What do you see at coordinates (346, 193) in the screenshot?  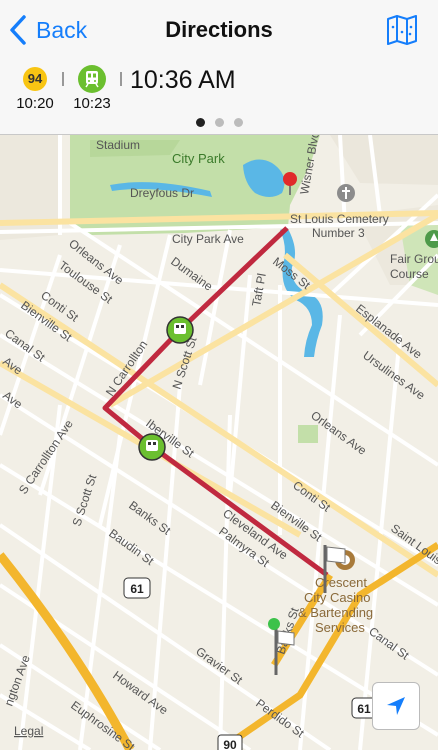 I see `cemetery-icon` at bounding box center [346, 193].